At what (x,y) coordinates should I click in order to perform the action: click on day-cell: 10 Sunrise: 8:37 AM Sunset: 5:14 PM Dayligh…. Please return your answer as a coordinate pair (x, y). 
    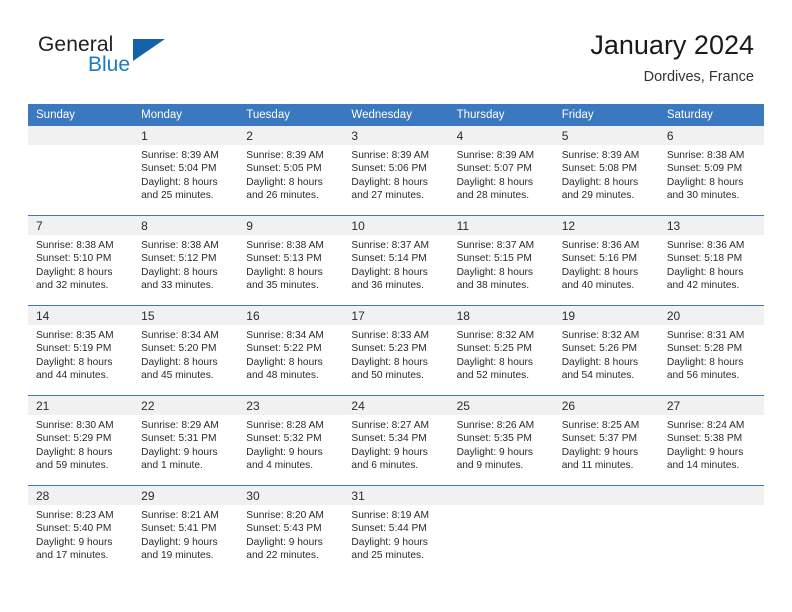
    Looking at the image, I should click on (396, 260).